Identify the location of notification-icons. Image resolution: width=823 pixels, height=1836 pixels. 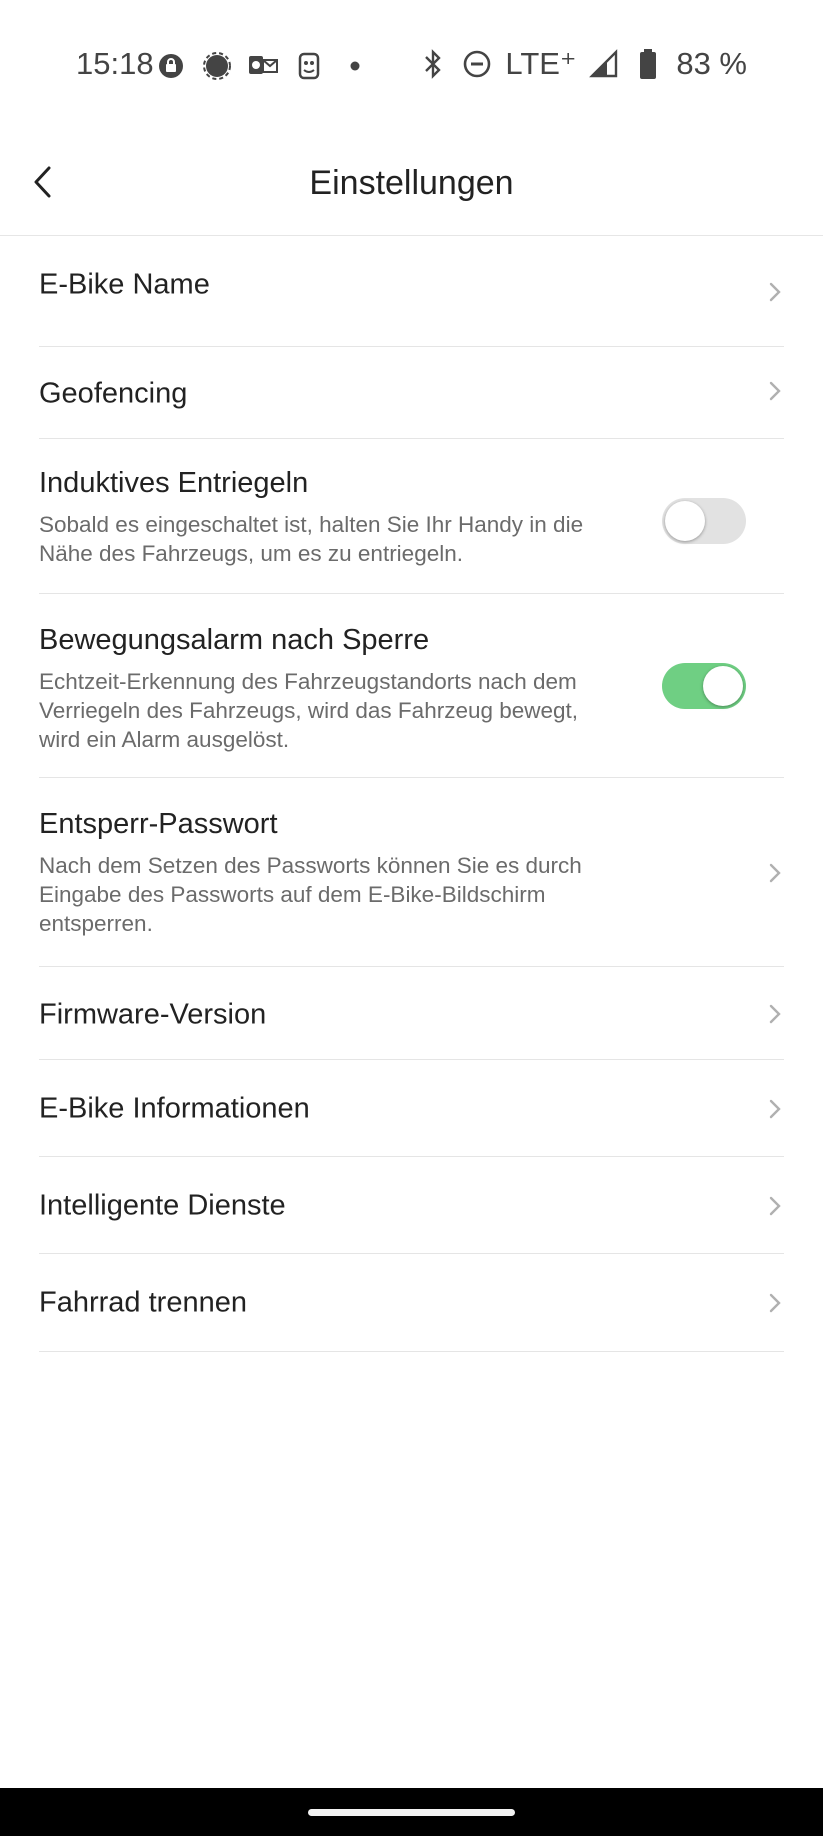
(263, 66).